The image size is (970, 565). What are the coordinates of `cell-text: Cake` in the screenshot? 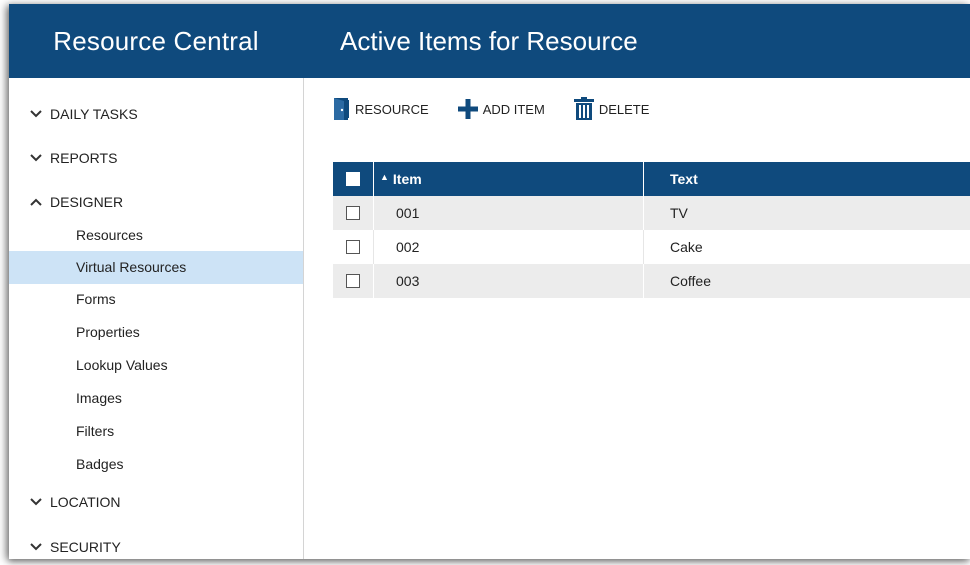 It's located at (686, 247).